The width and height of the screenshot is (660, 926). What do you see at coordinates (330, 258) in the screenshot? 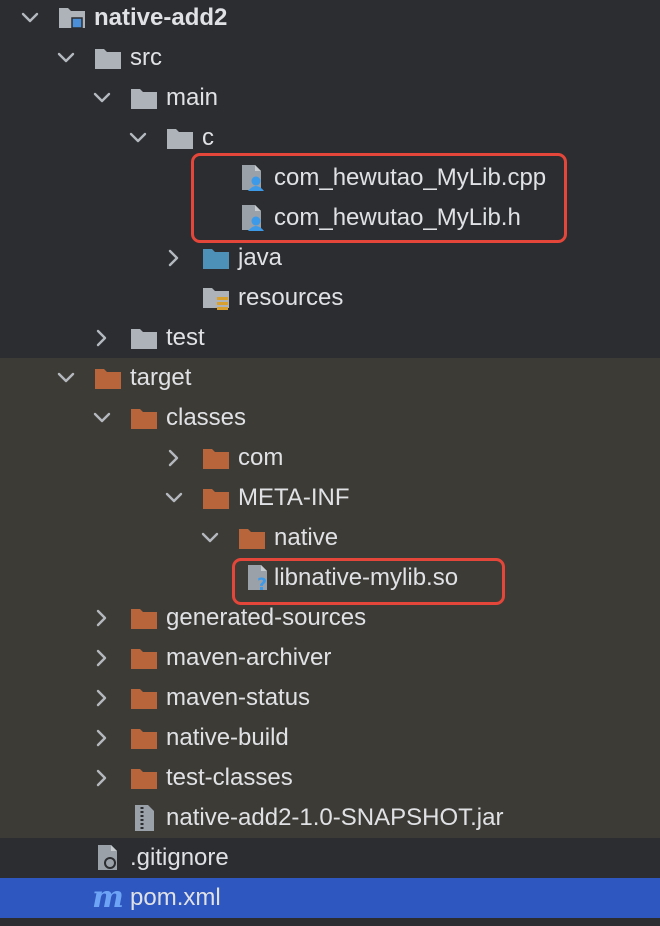
I see `tree-item-java: java` at bounding box center [330, 258].